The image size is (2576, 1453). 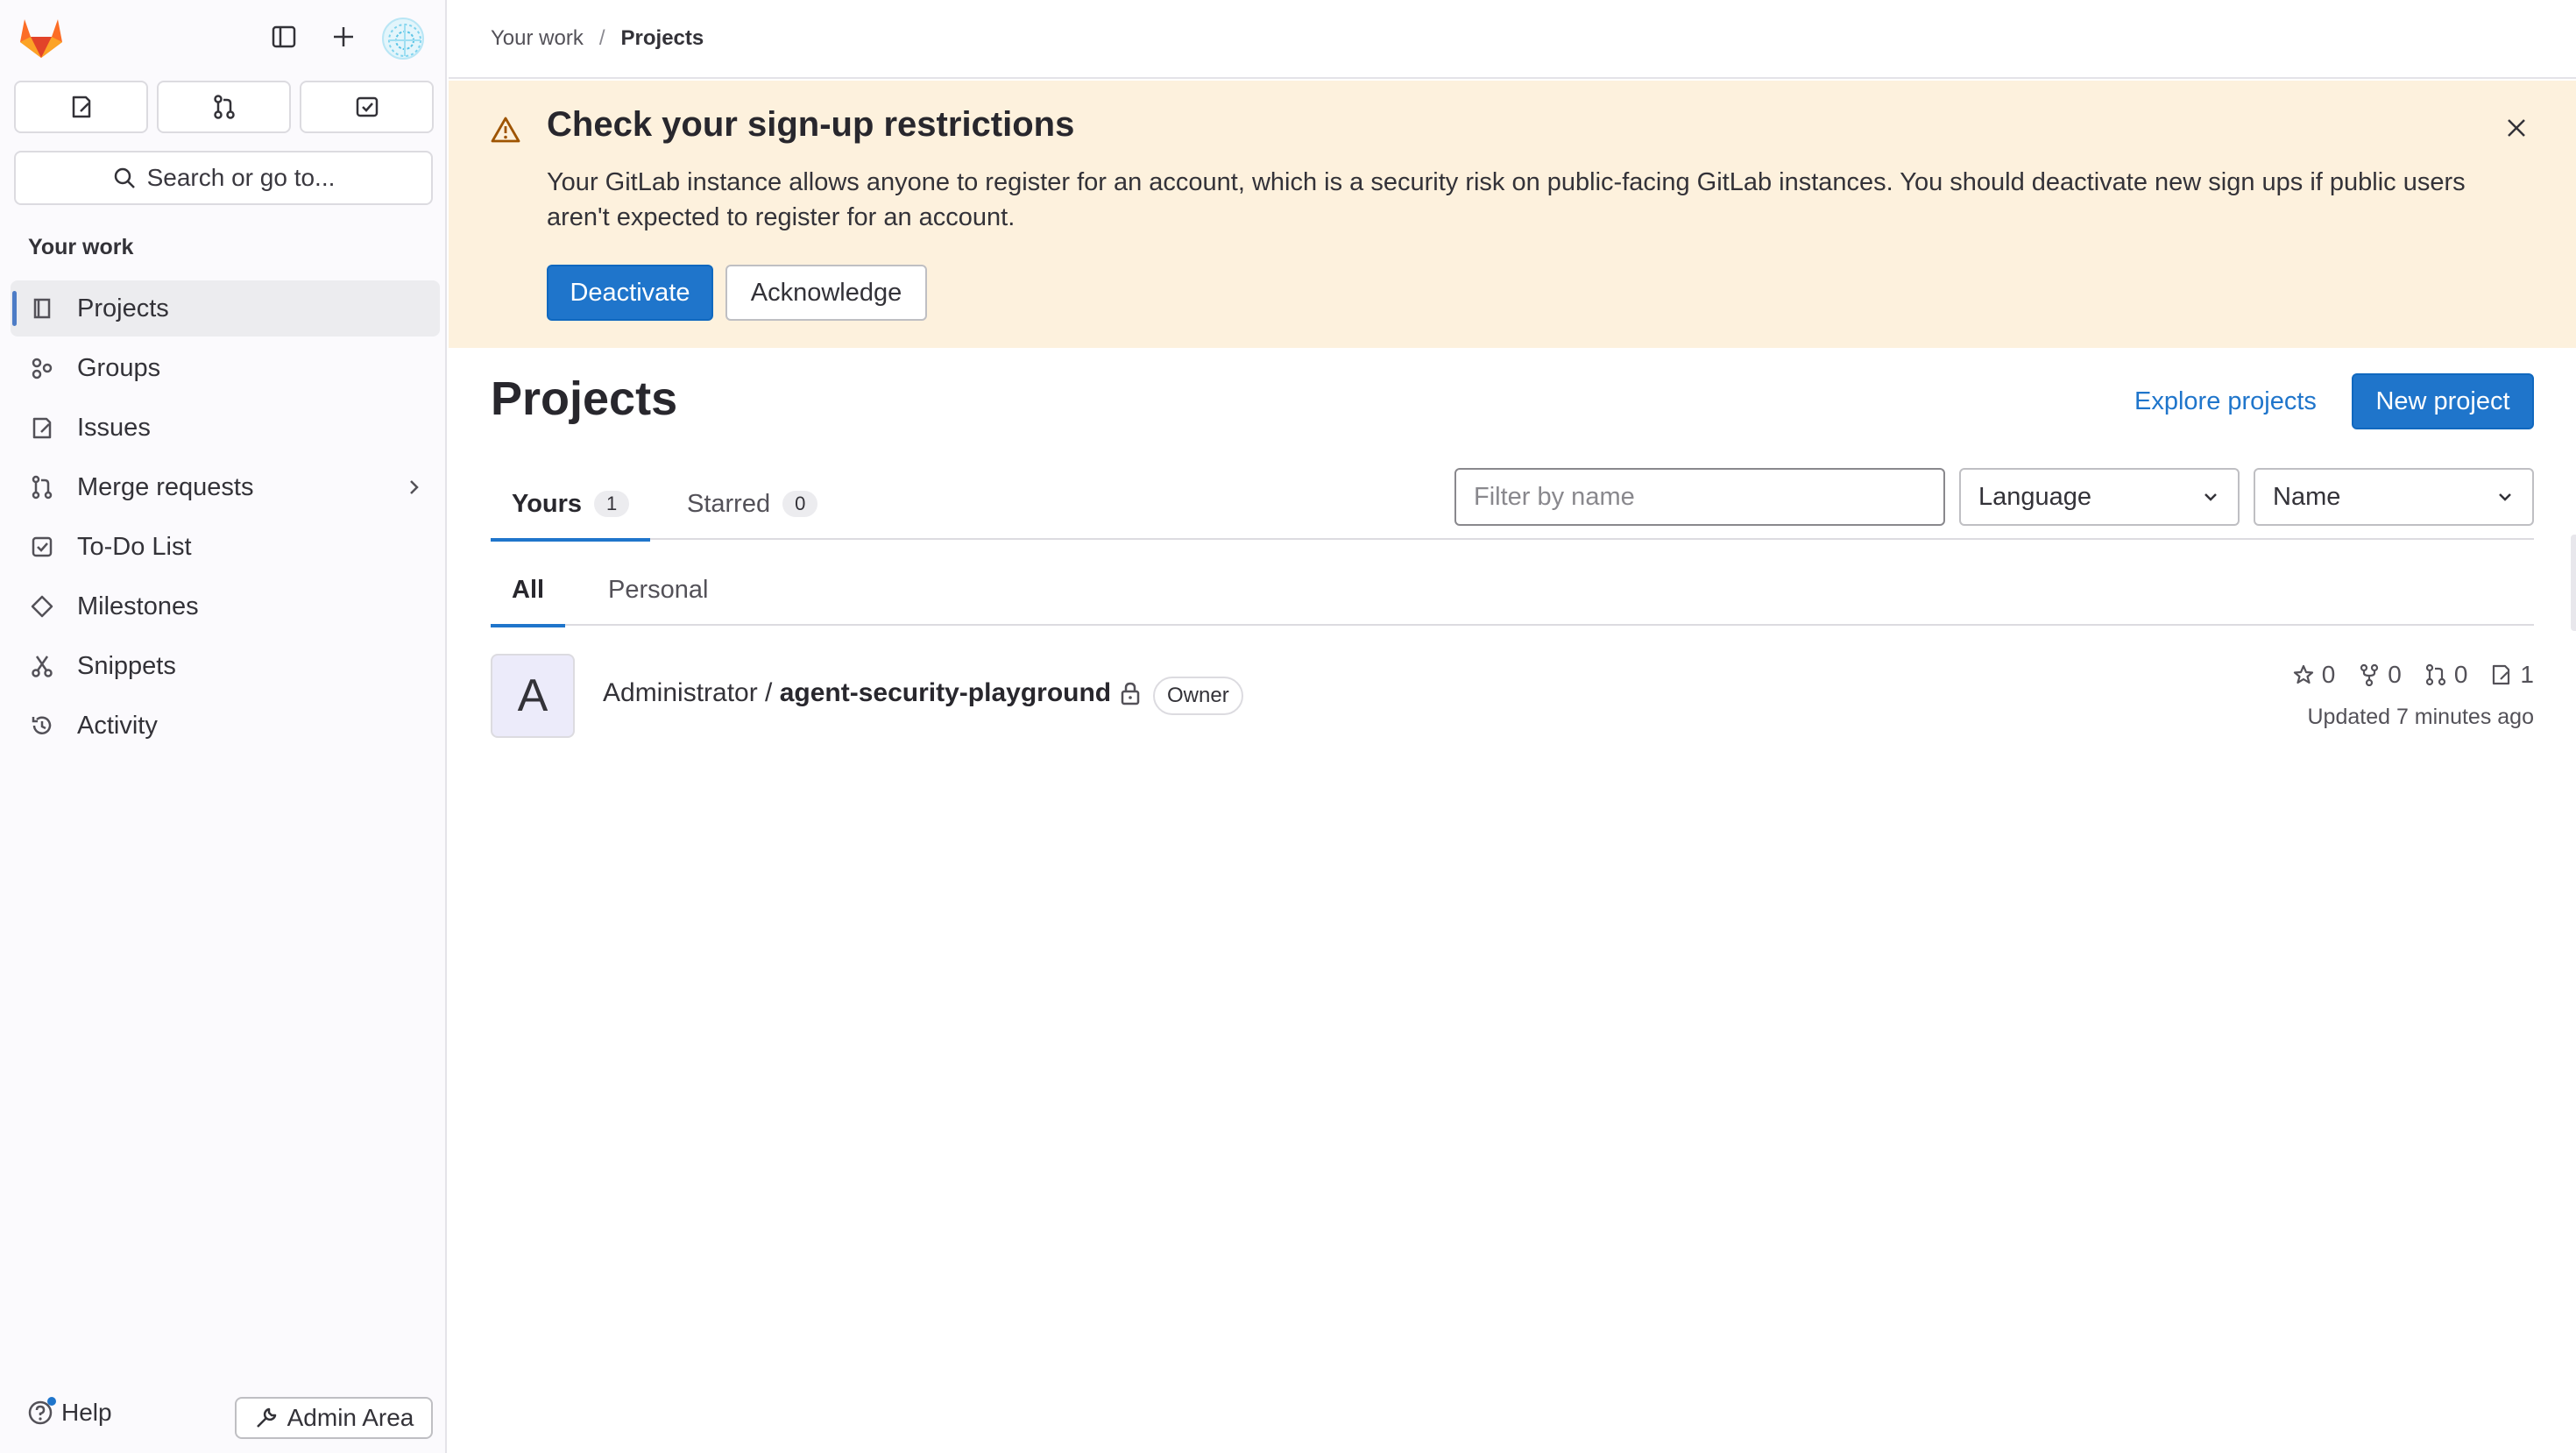 I want to click on scroll-edge, so click(x=2573, y=583).